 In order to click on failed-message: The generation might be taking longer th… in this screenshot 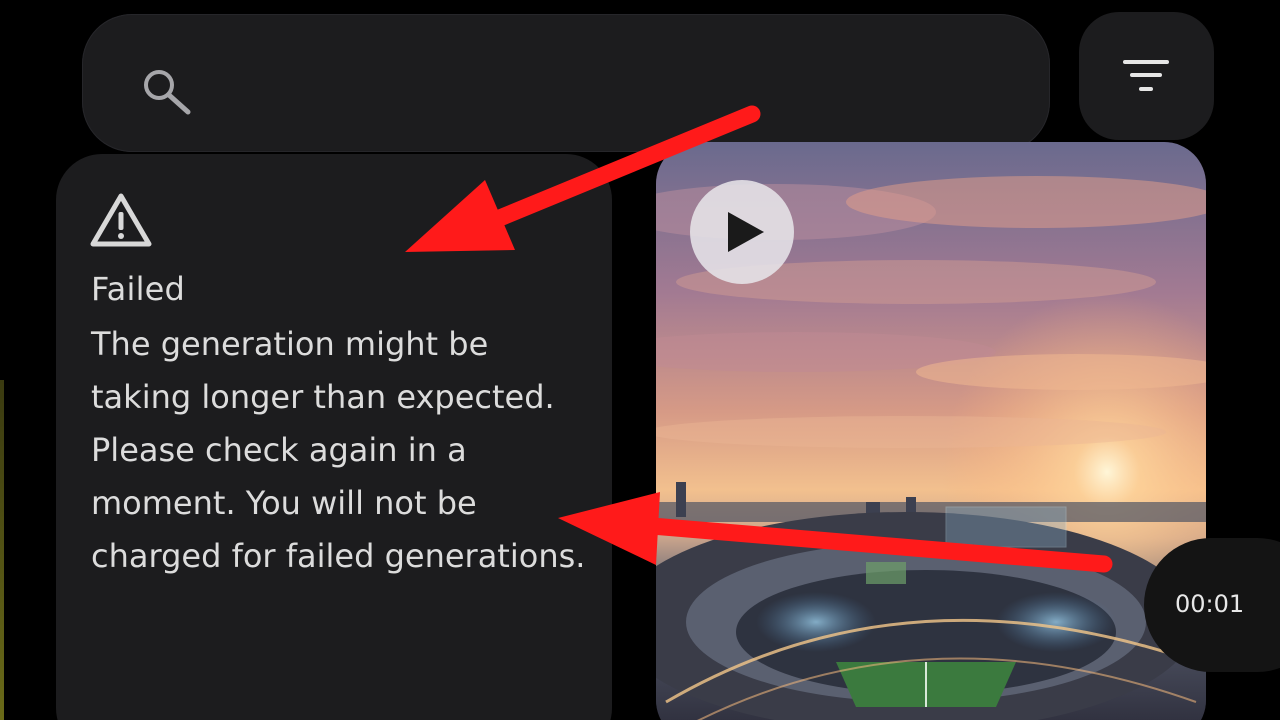, I will do `click(338, 450)`.